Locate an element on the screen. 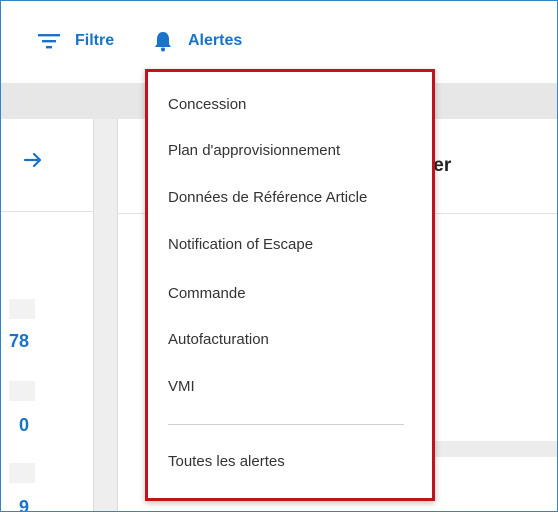  filter-button: Filtre is located at coordinates (75, 41).